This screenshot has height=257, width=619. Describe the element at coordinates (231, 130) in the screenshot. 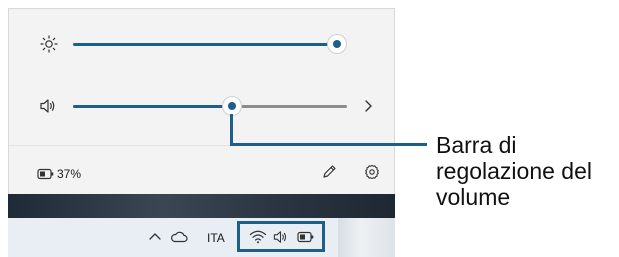

I see `callout-connector-vertical` at that location.